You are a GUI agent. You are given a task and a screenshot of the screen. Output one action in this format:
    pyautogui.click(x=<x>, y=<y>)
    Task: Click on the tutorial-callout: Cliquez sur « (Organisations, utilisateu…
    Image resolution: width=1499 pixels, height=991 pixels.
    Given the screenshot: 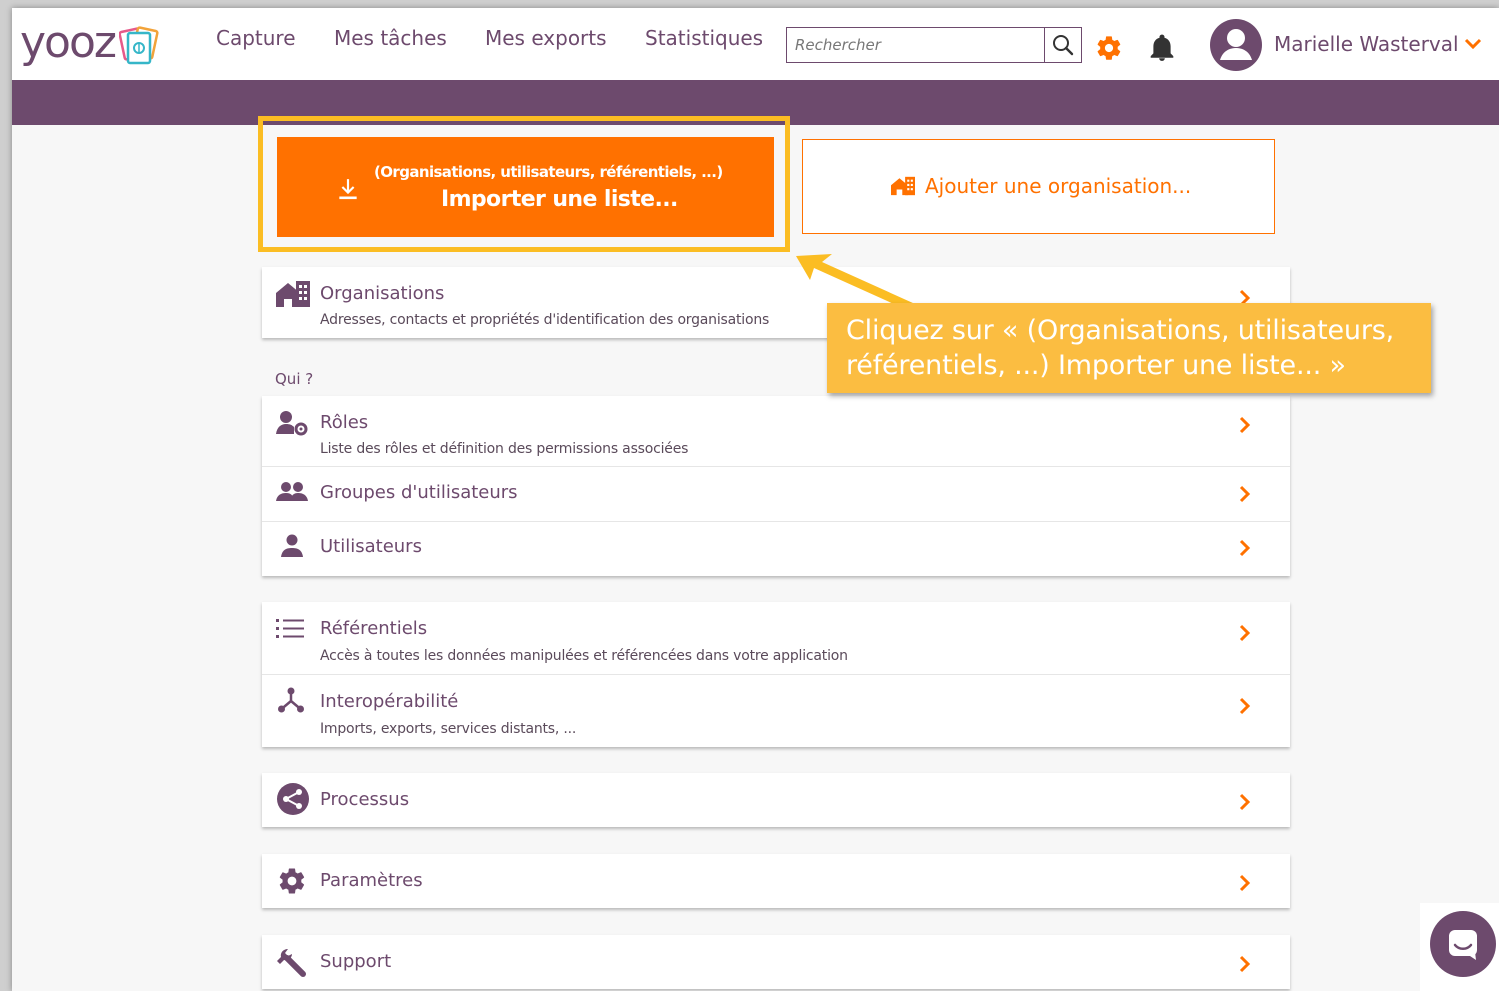 What is the action you would take?
    pyautogui.click(x=1129, y=348)
    